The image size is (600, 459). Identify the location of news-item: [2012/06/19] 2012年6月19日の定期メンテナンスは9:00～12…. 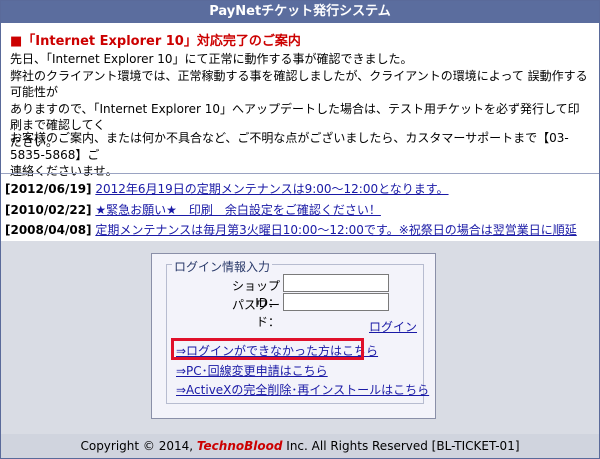
(227, 188).